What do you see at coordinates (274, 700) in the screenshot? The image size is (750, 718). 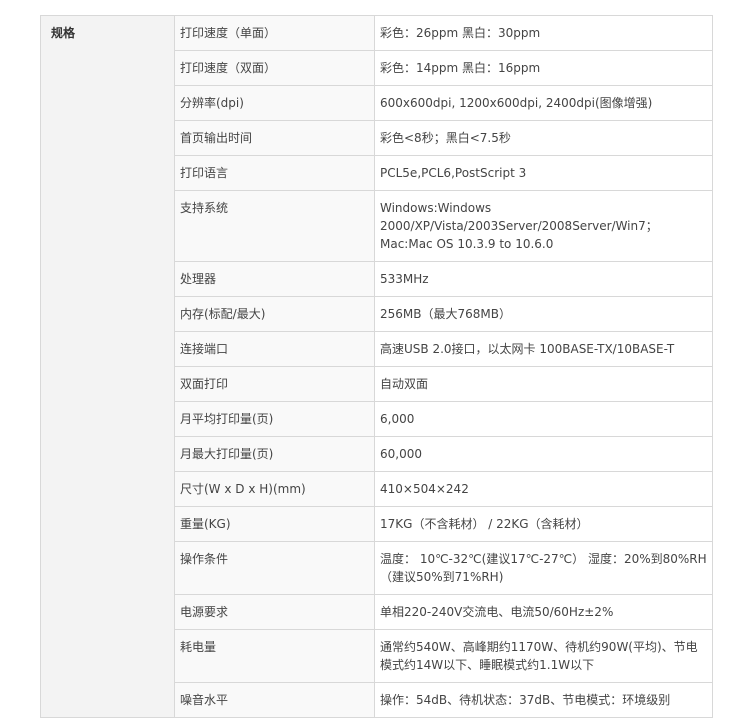 I see `spec-key: 噪音水平` at bounding box center [274, 700].